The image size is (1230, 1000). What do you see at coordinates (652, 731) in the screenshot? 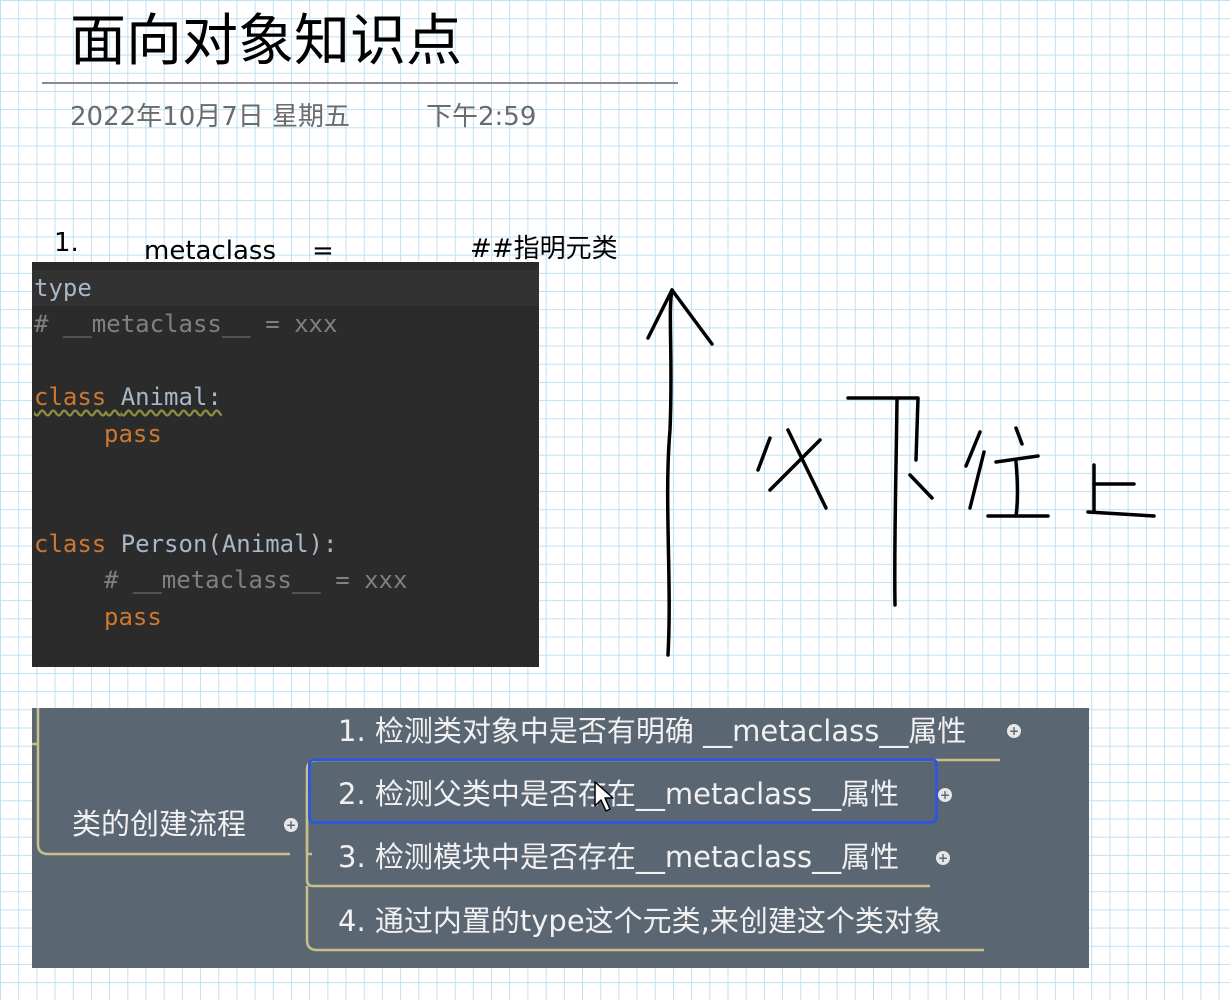
I see `mindmap-item-1: 1. 检测类对象中是否有明确 __metaclass__属性` at bounding box center [652, 731].